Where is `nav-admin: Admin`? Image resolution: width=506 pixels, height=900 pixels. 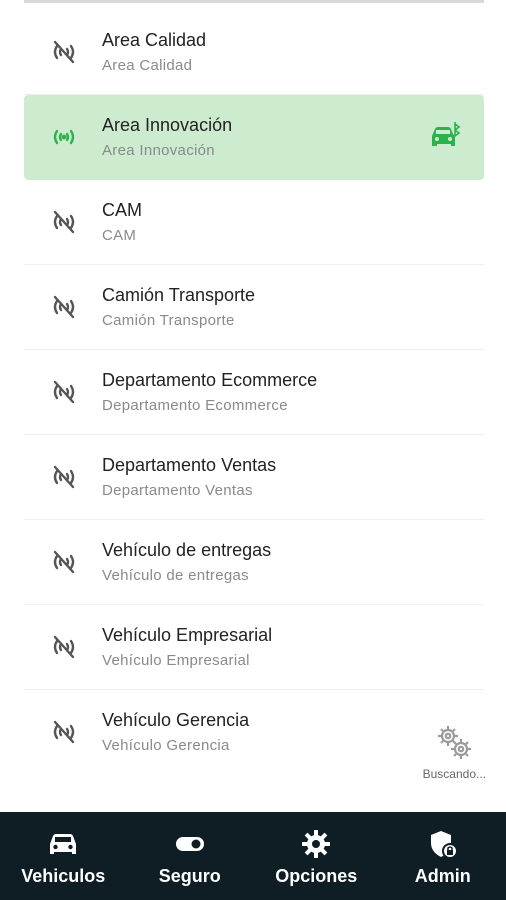 nav-admin: Admin is located at coordinates (443, 856).